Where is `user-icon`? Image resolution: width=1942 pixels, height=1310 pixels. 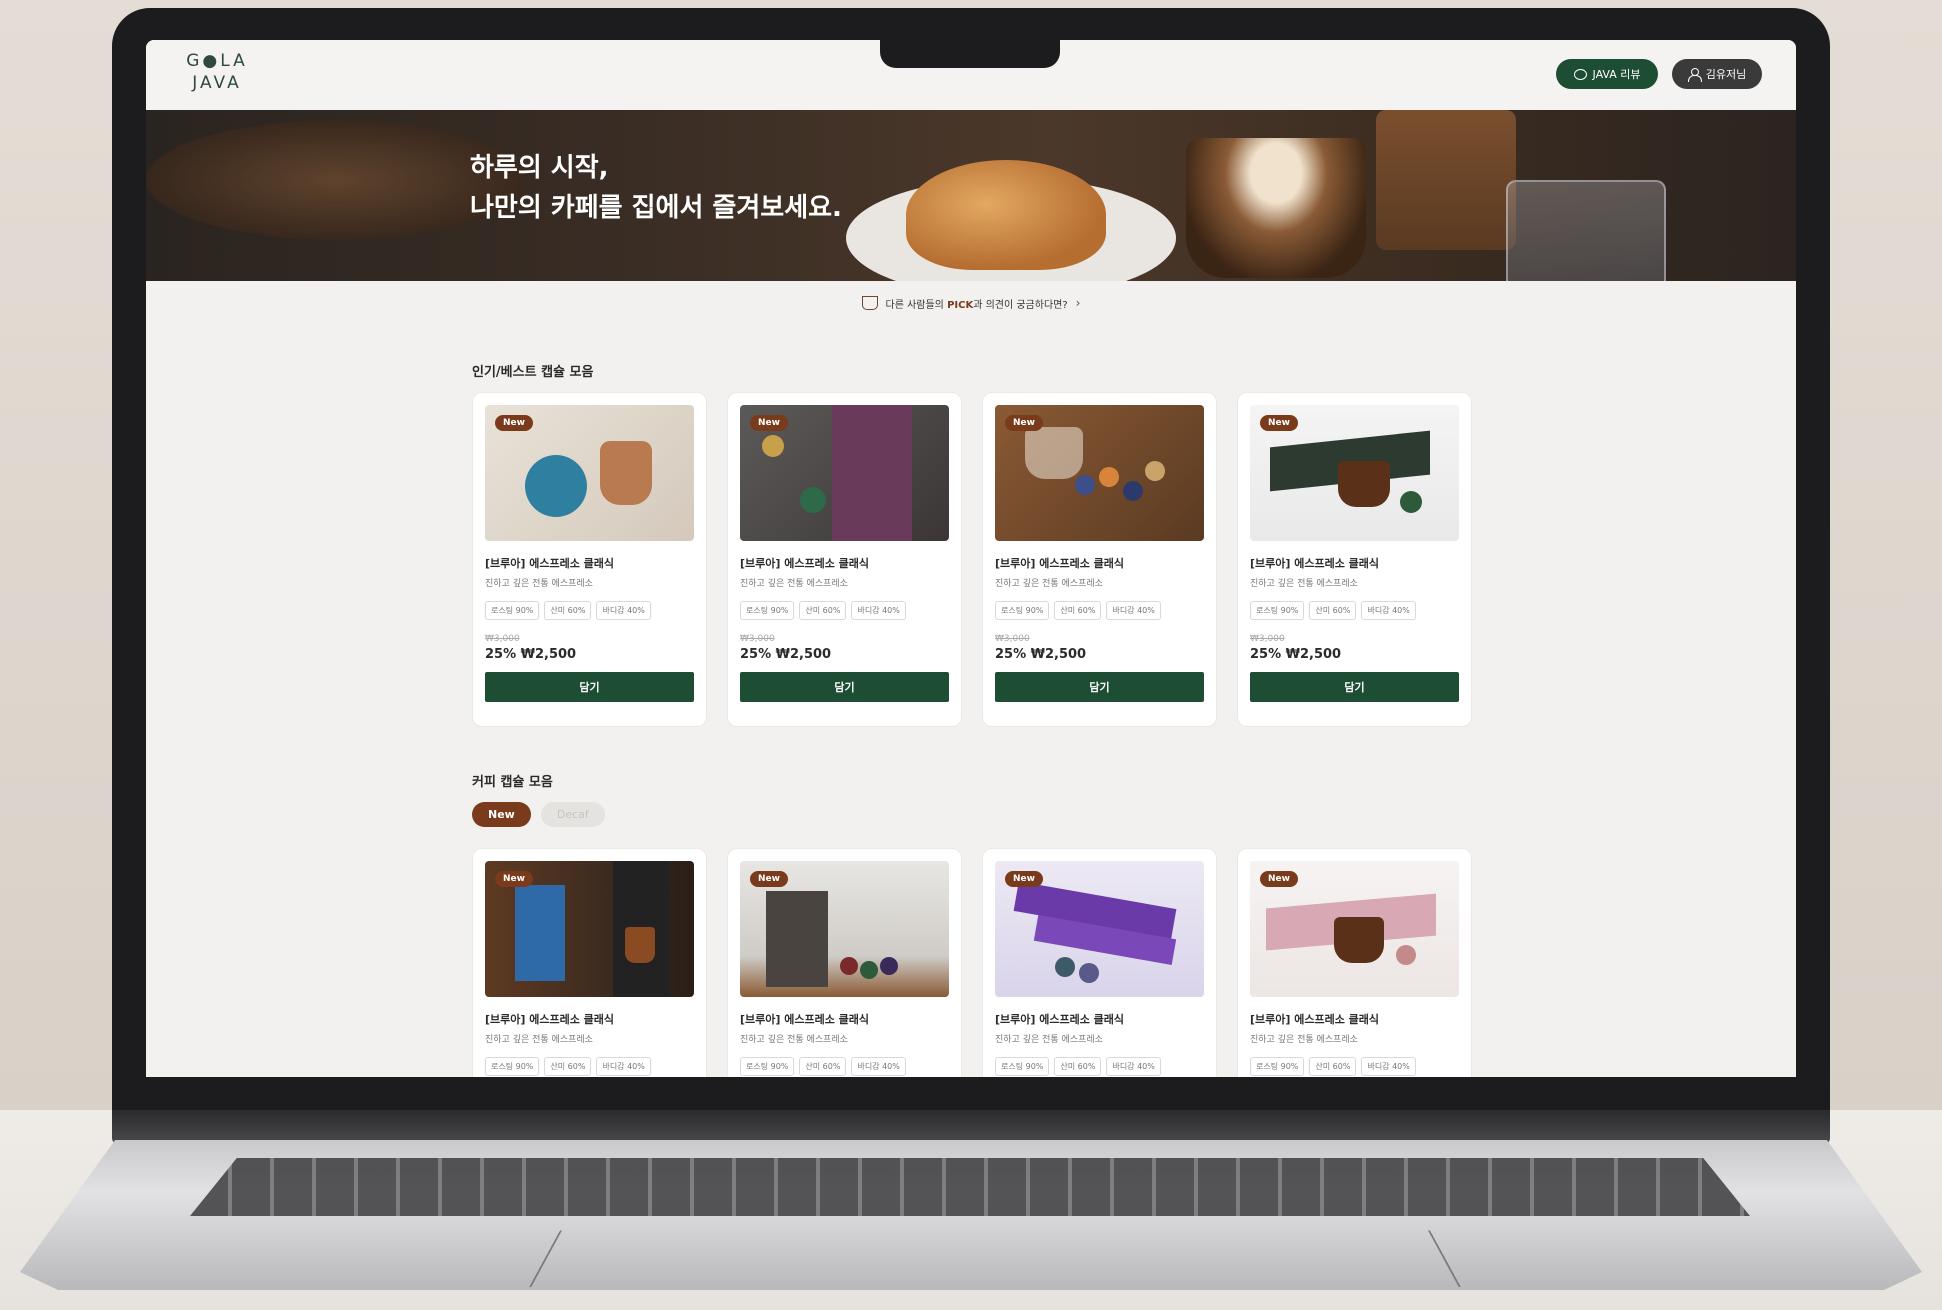
user-icon is located at coordinates (1694, 75).